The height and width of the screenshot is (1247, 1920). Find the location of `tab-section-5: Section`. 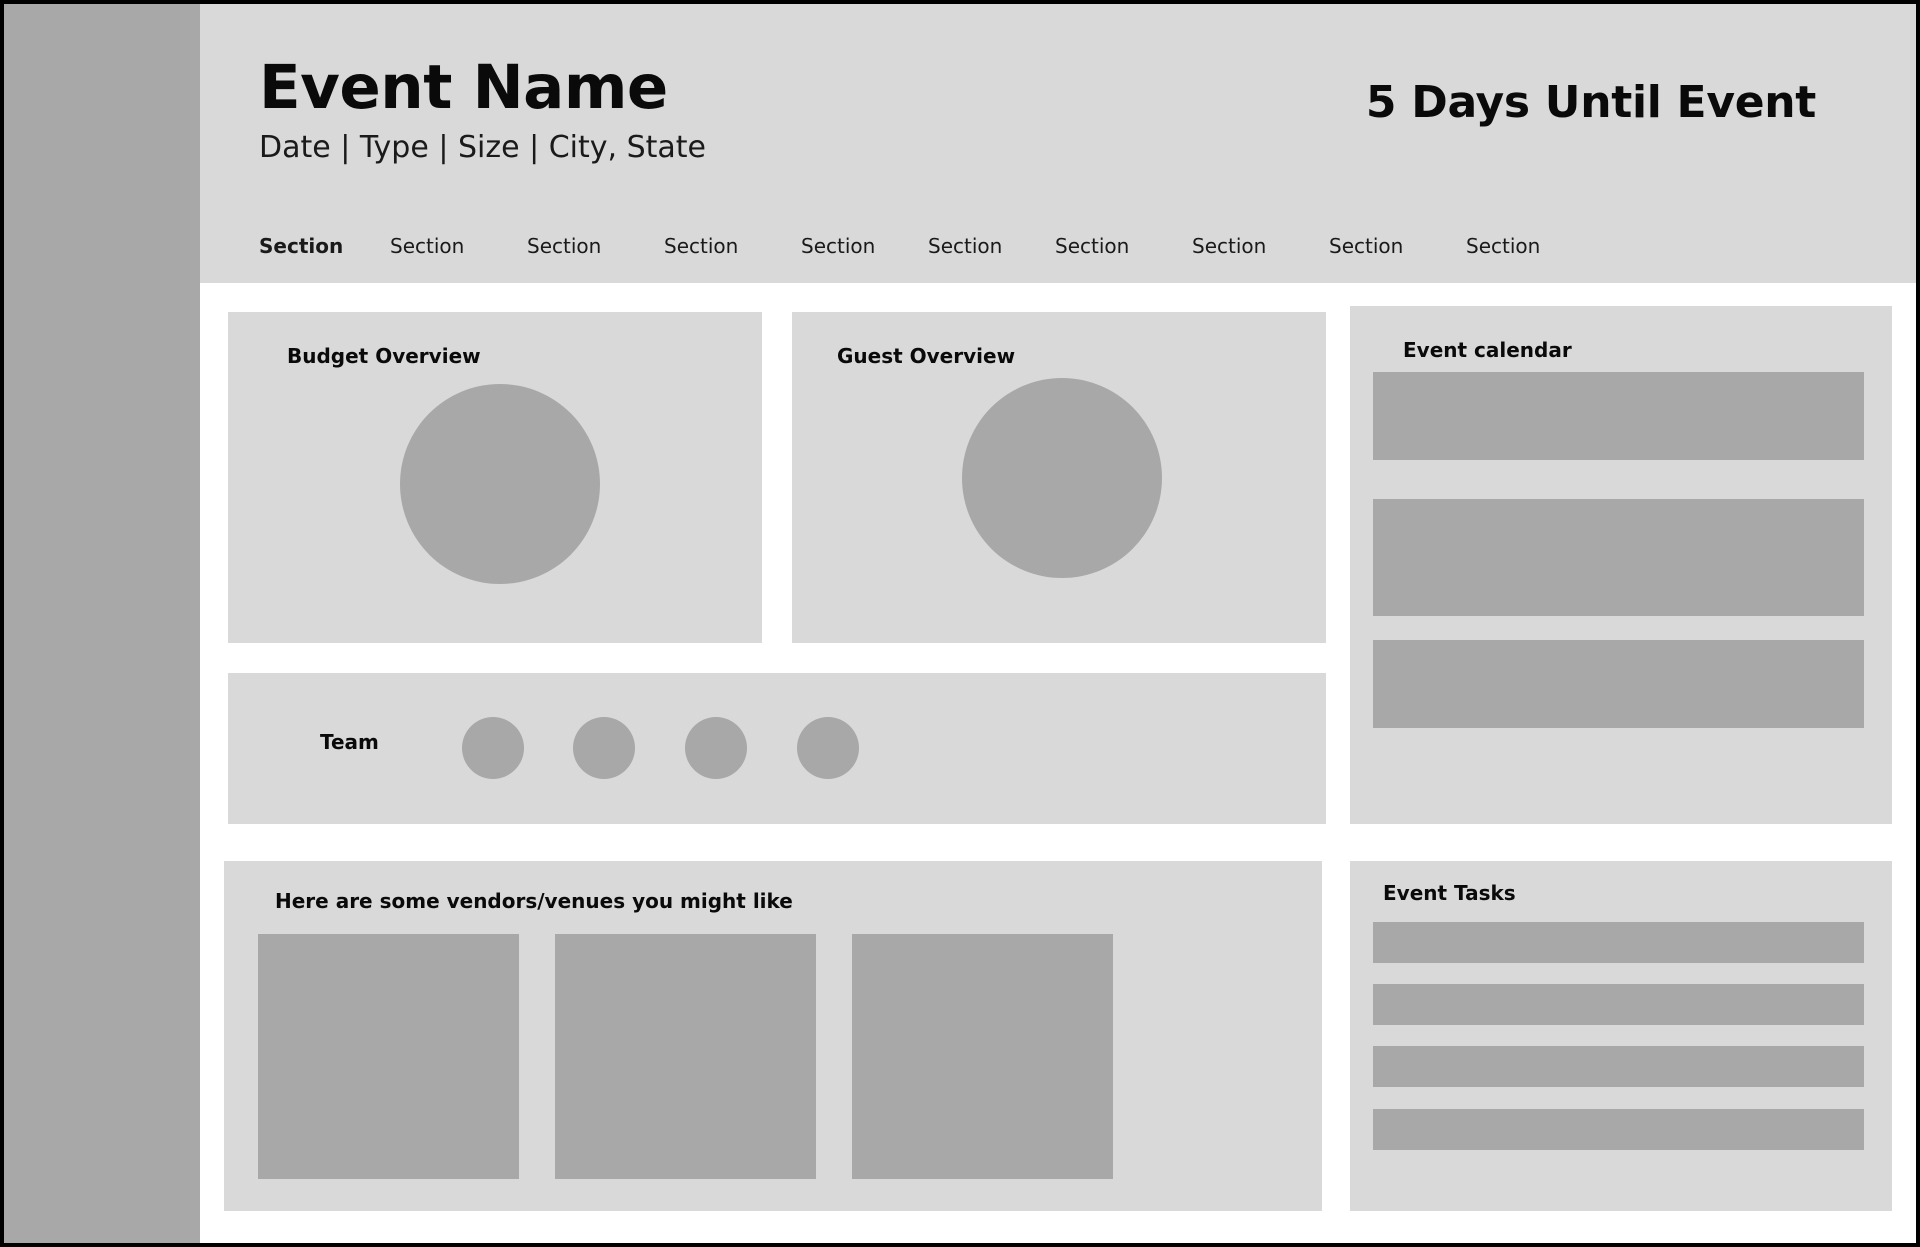

tab-section-5: Section is located at coordinates (838, 246).